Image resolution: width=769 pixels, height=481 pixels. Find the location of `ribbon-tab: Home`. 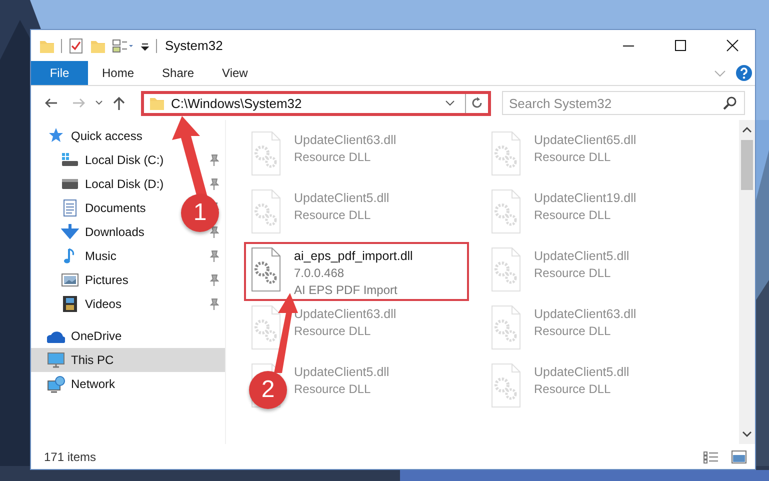

ribbon-tab: Home is located at coordinates (118, 73).